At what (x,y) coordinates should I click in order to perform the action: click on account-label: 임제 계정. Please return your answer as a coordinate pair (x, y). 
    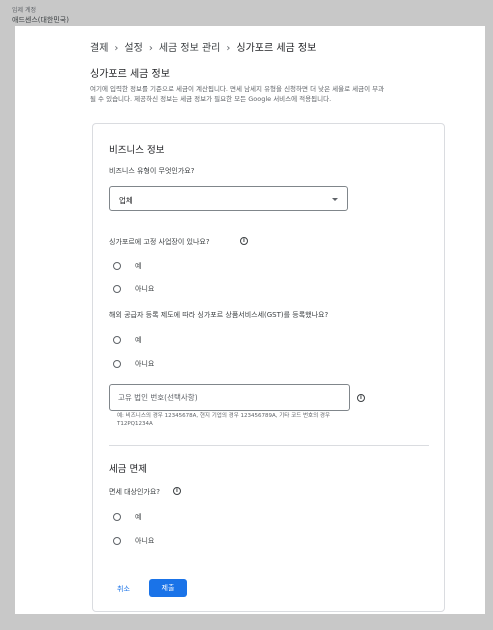
    Looking at the image, I should click on (24, 10).